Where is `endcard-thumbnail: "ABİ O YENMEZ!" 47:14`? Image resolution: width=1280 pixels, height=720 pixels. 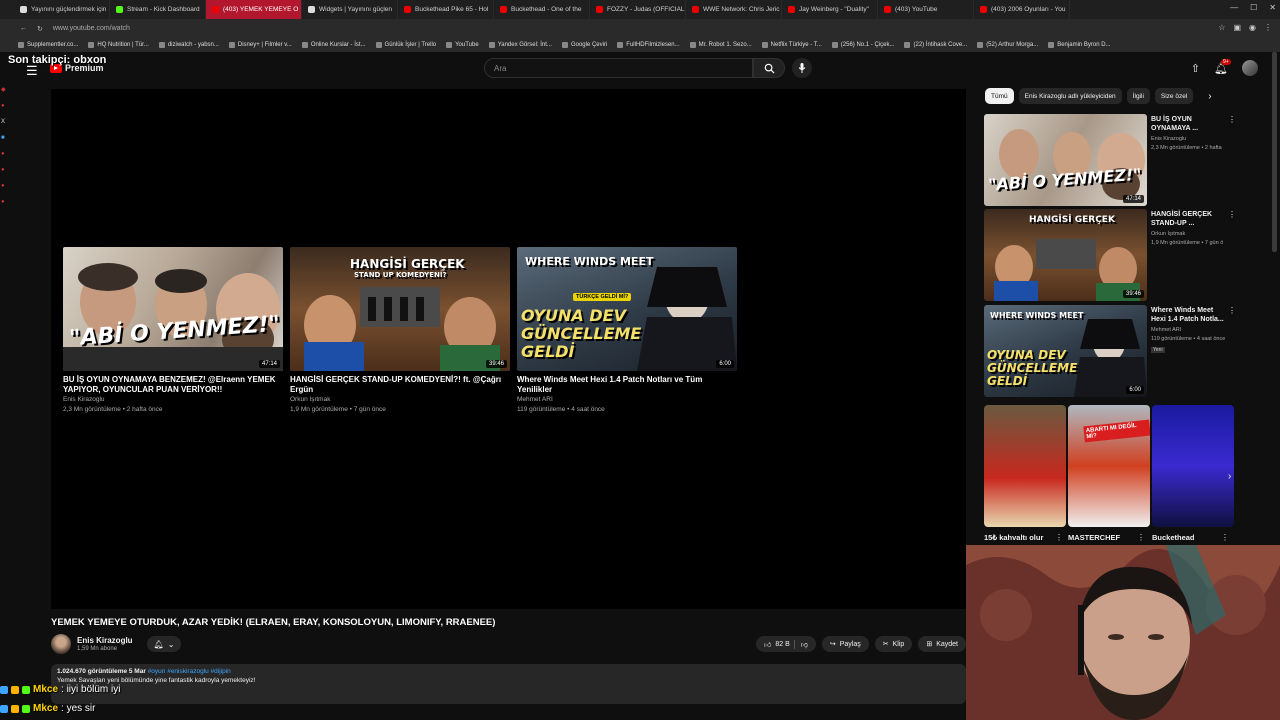 endcard-thumbnail: "ABİ O YENMEZ!" 47:14 is located at coordinates (173, 309).